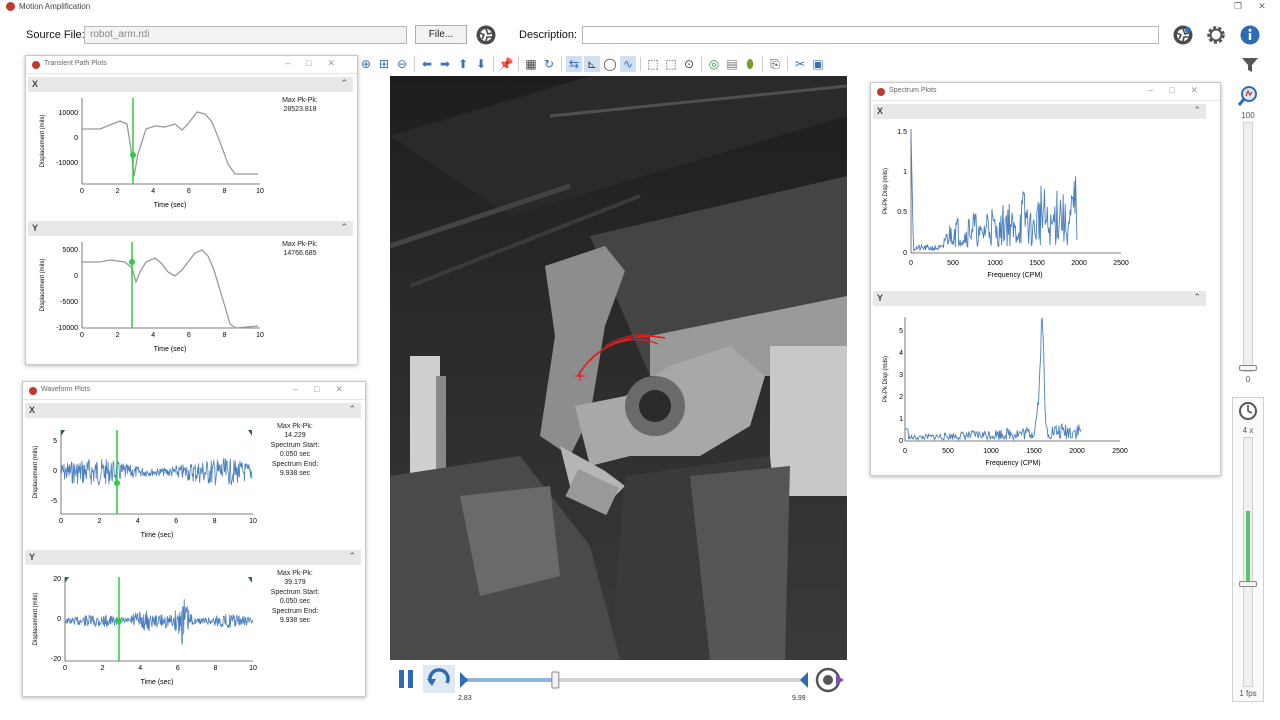  I want to click on y-tick: 10000, so click(69, 113).